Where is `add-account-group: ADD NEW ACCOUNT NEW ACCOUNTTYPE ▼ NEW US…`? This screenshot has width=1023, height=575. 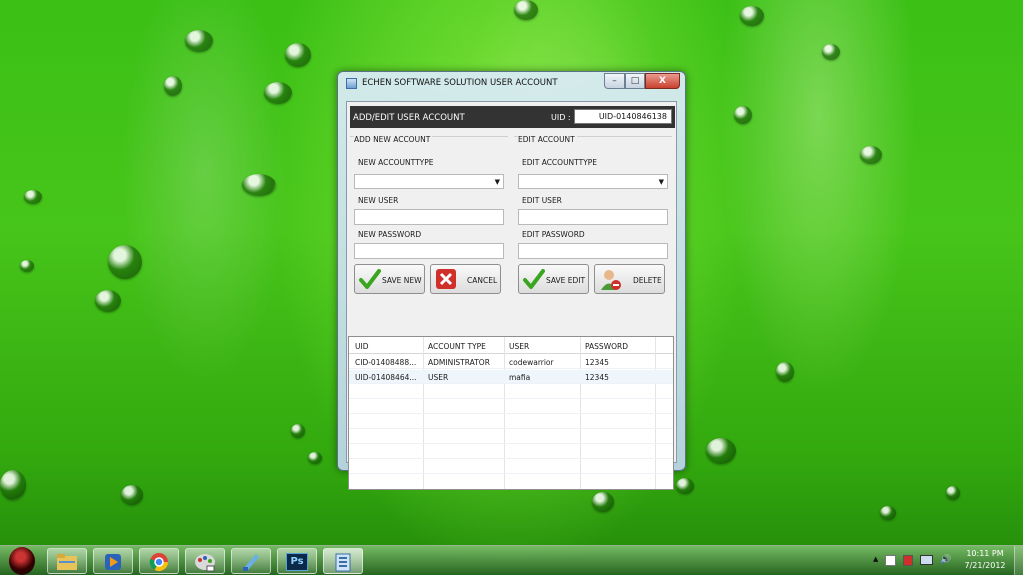 add-account-group: ADD NEW ACCOUNT NEW ACCOUNTTYPE ▼ NEW US… is located at coordinates (429, 216).